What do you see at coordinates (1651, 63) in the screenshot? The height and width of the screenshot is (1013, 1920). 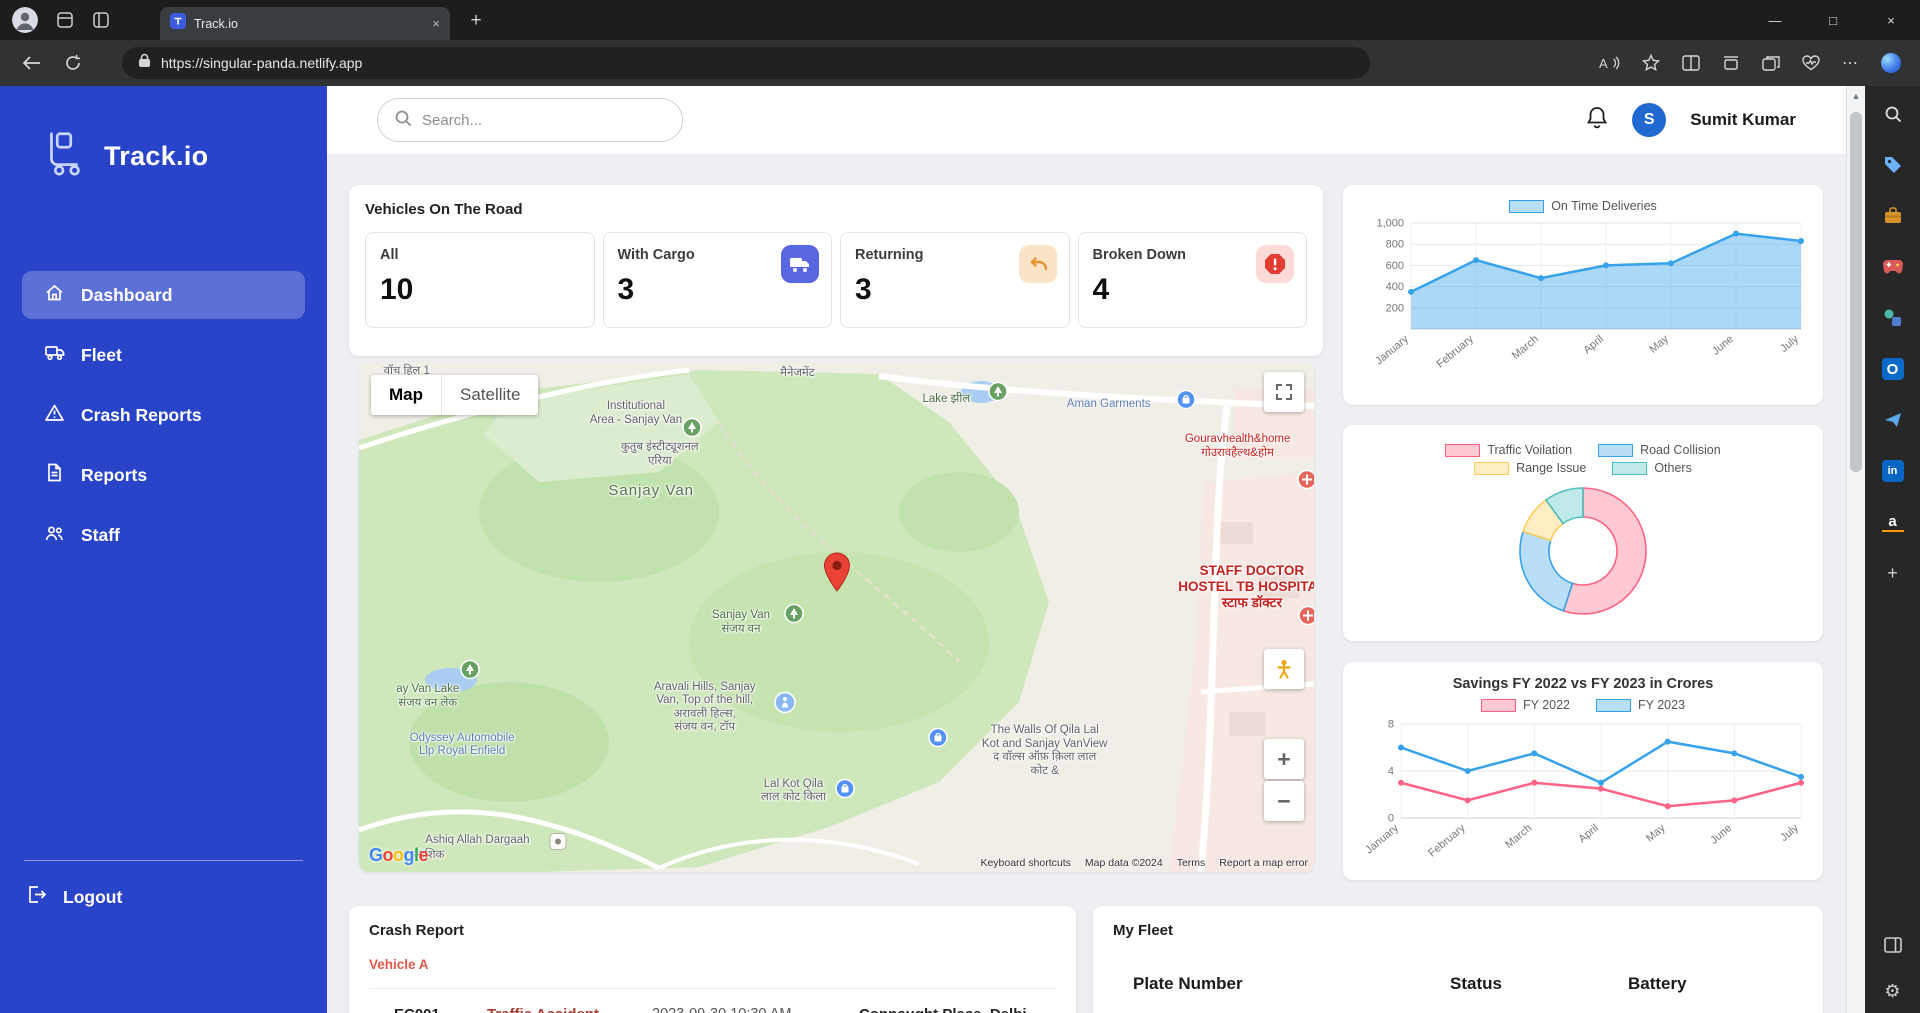 I see `favorites-star-icon` at bounding box center [1651, 63].